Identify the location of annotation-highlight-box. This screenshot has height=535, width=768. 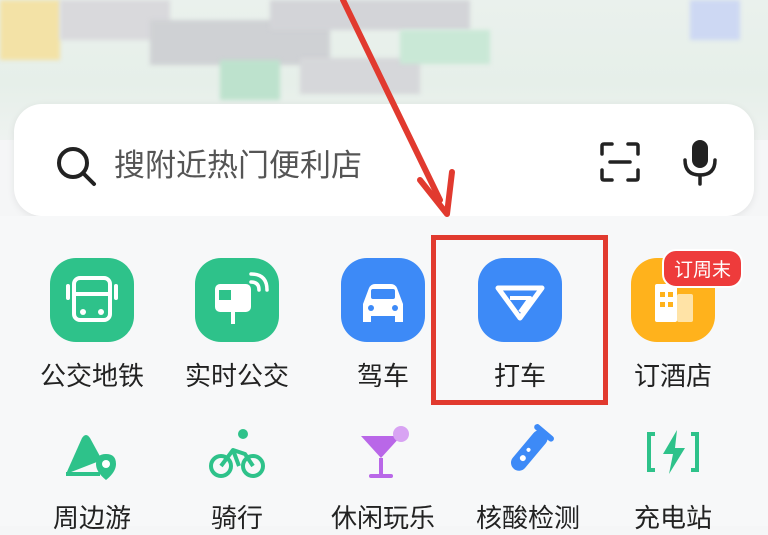
(519, 320).